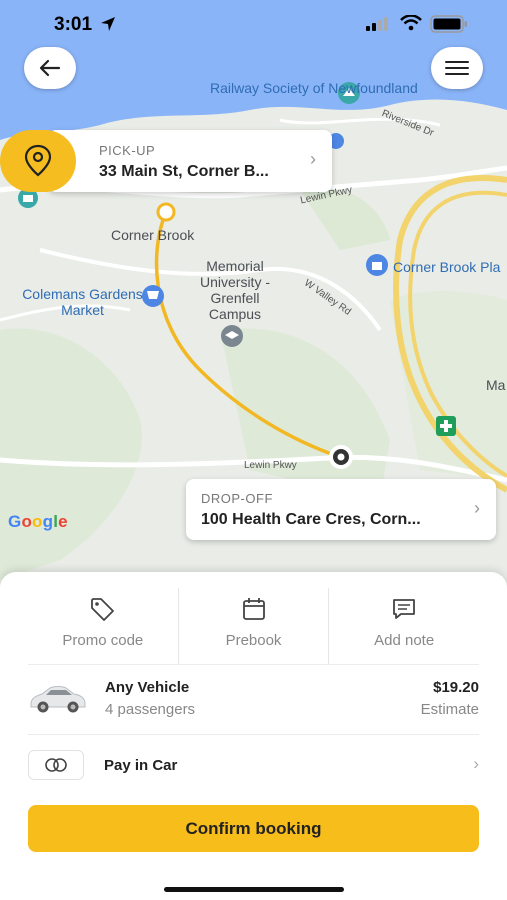 The image size is (507, 900). I want to click on hamburger-menu-icon, so click(457, 68).